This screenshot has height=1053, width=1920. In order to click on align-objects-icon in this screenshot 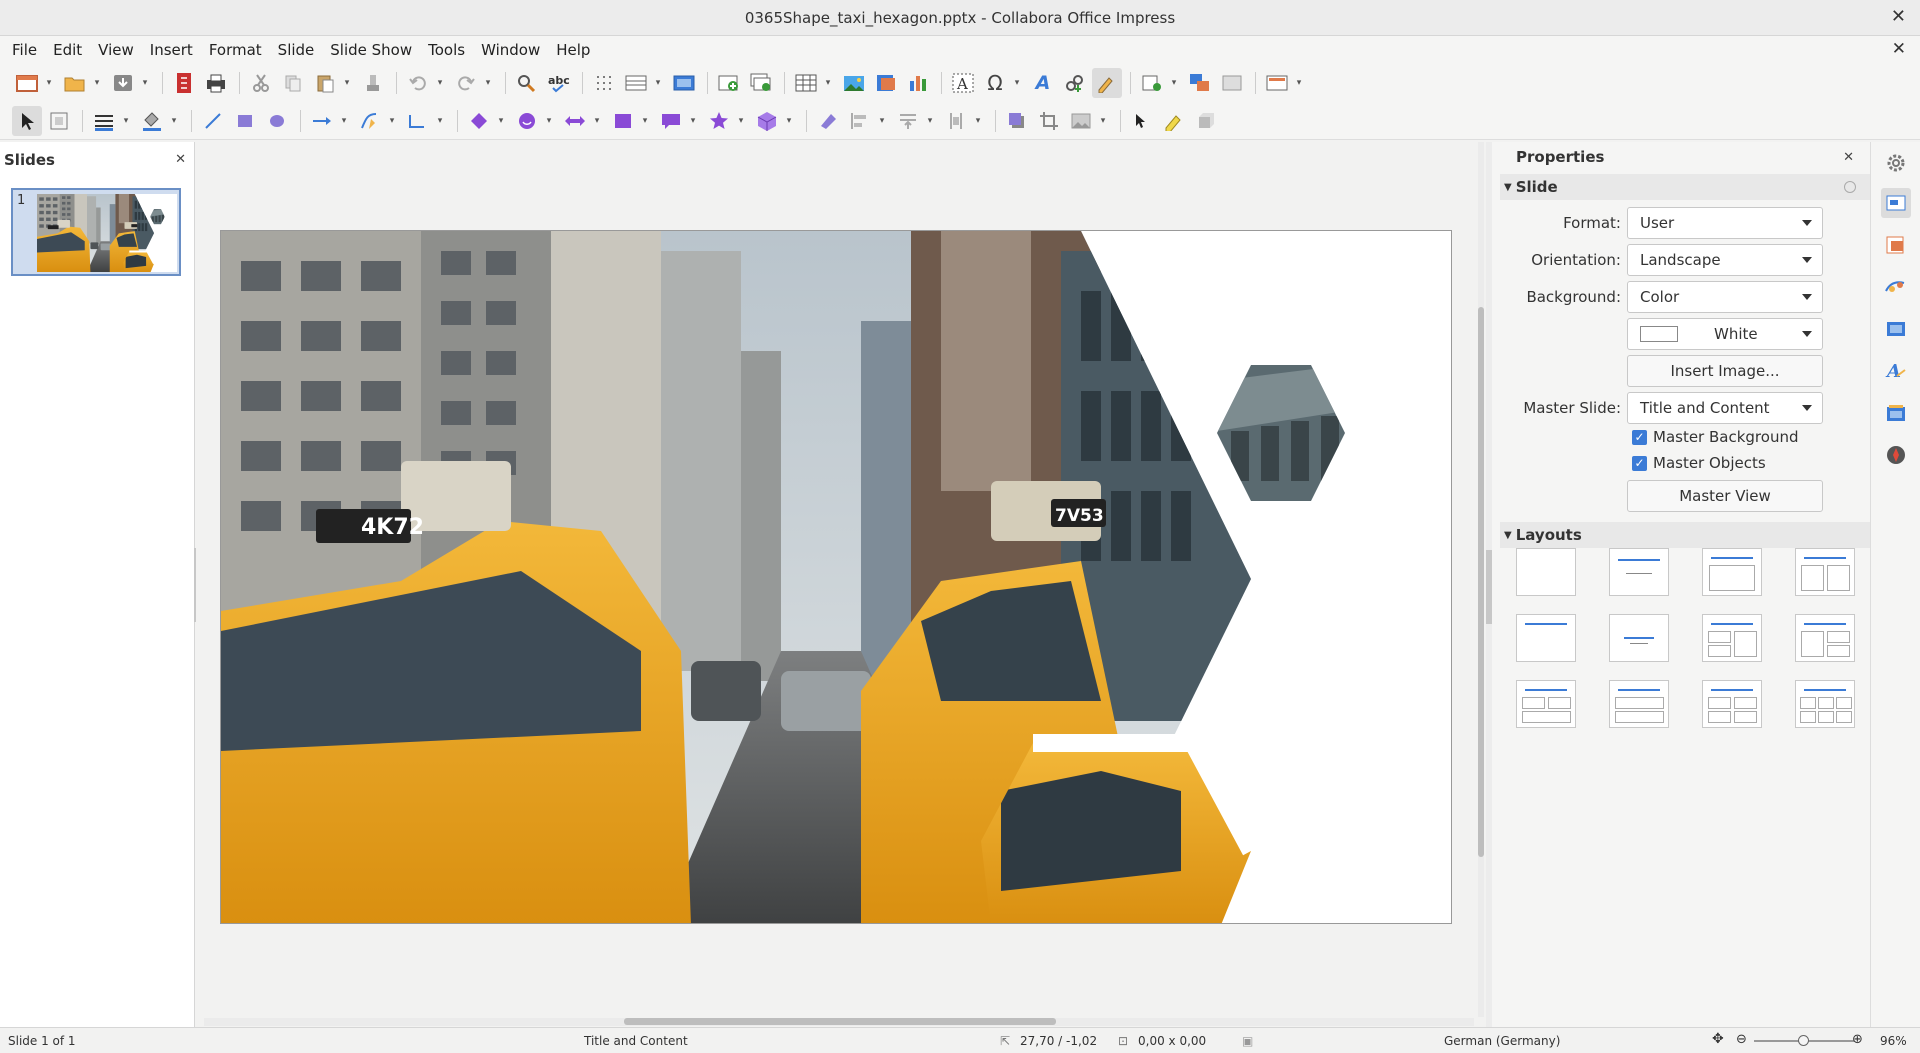, I will do `click(860, 121)`.